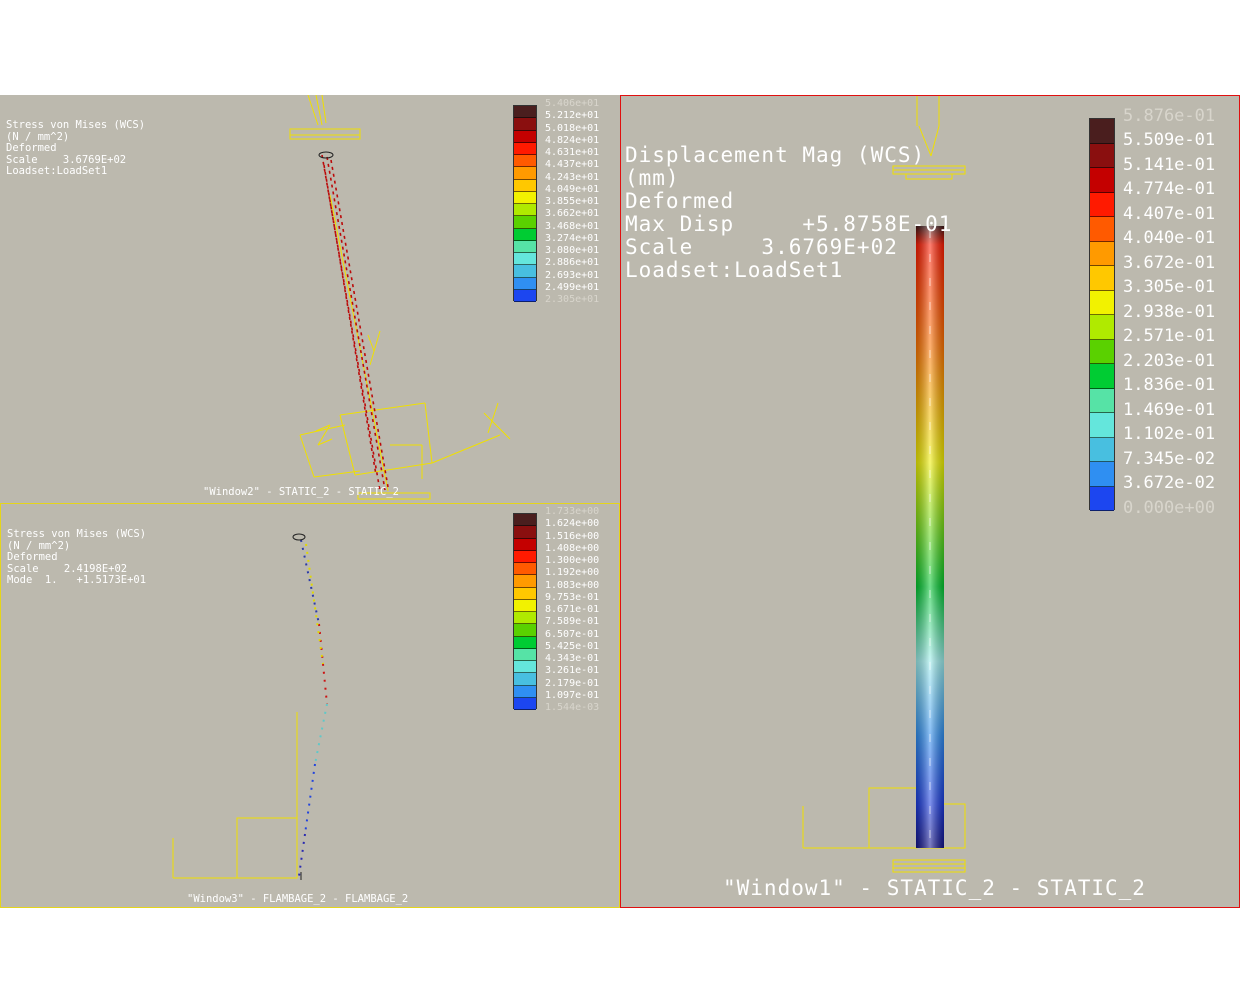  Describe the element at coordinates (525, 203) in the screenshot. I see `window2-legend-colorbar` at that location.